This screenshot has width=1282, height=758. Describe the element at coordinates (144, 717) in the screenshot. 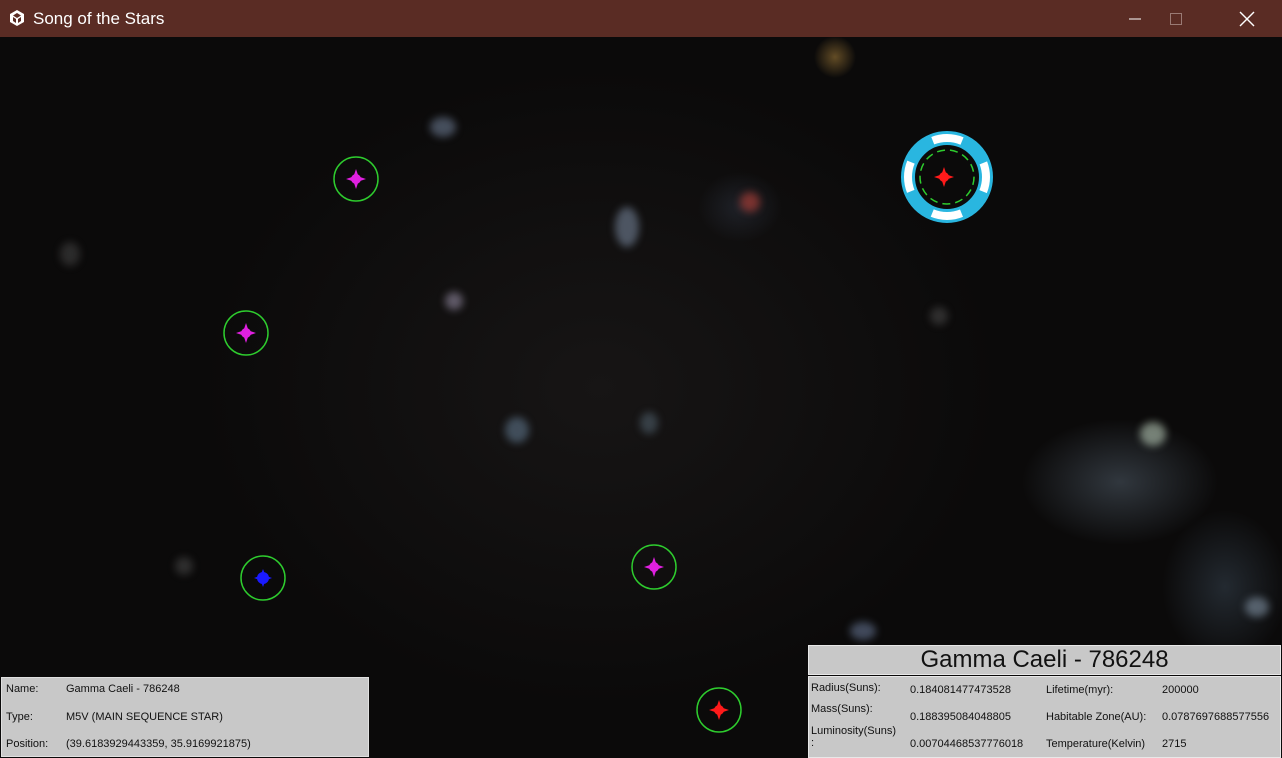

I see `type-value: M5V (MAIN SEQUENCE STAR)` at that location.